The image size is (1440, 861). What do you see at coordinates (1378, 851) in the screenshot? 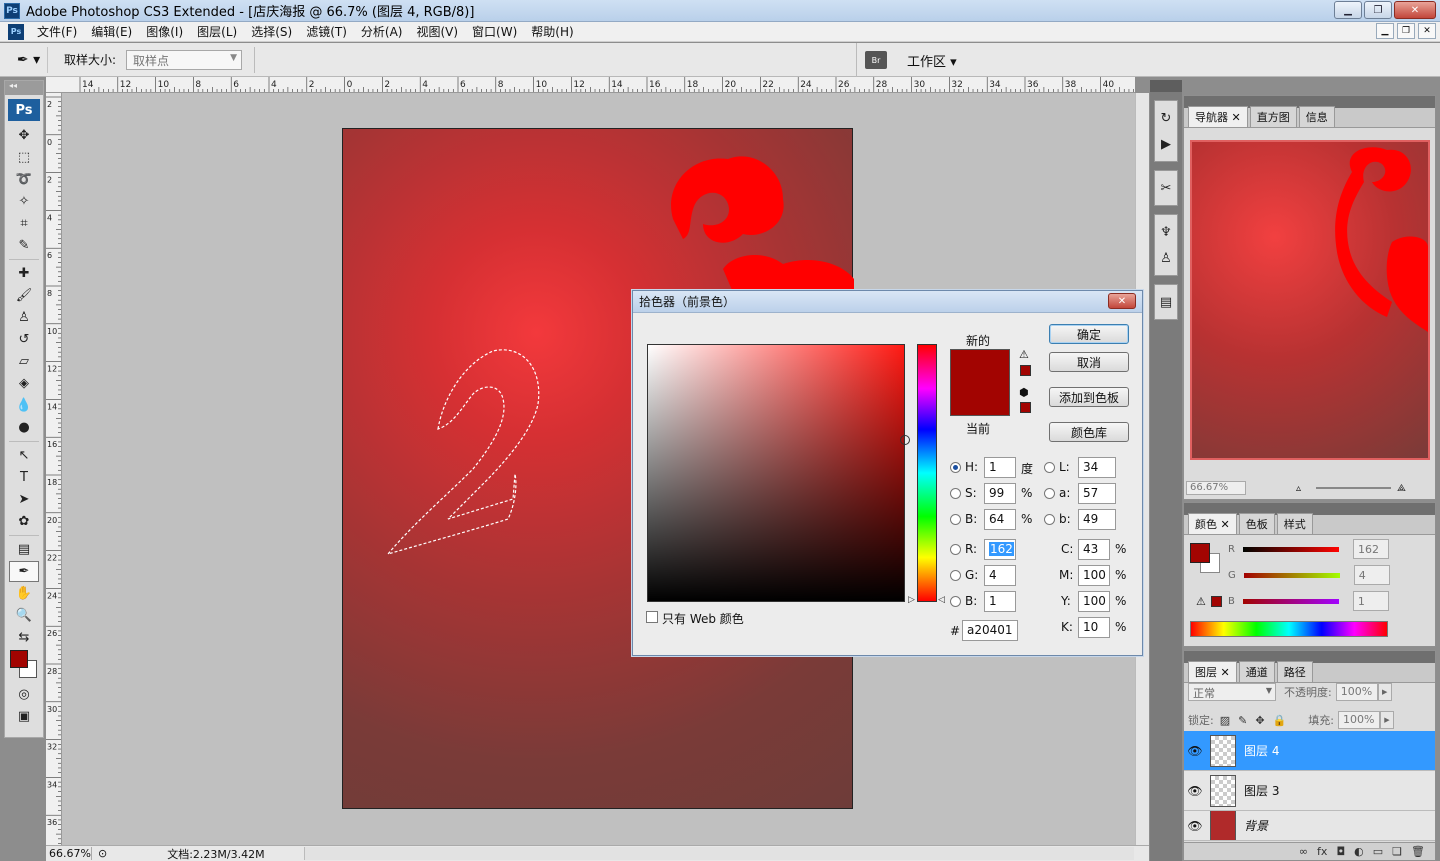
I see `new-group-icon: ▭` at bounding box center [1378, 851].